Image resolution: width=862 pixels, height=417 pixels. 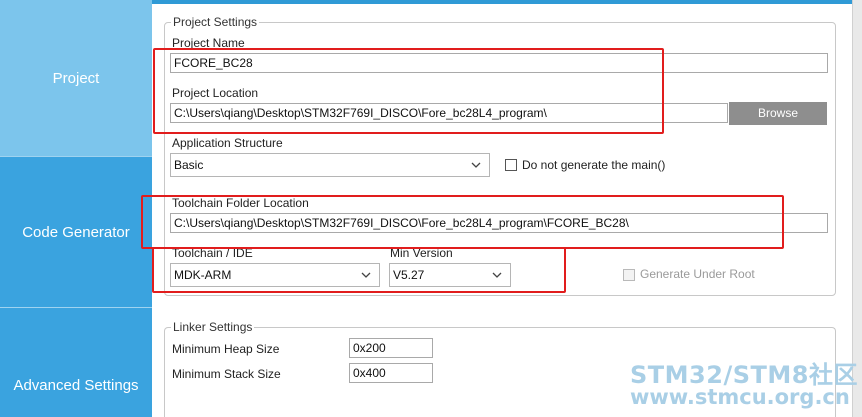 What do you see at coordinates (391, 373) in the screenshot?
I see `minimum-stack-size-input: 0x400` at bounding box center [391, 373].